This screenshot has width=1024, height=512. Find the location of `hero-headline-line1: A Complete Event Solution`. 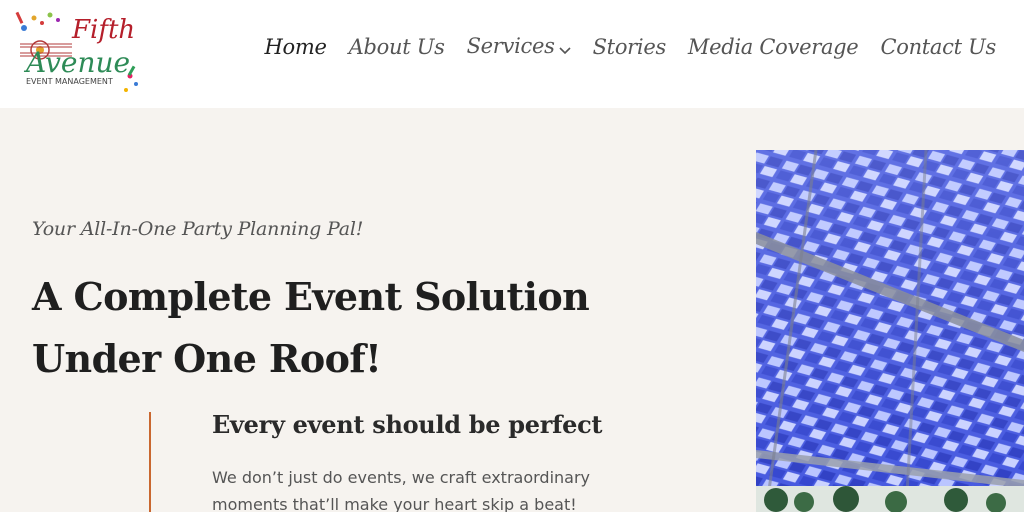

hero-headline-line1: A Complete Event Solution is located at coordinates (311, 296).